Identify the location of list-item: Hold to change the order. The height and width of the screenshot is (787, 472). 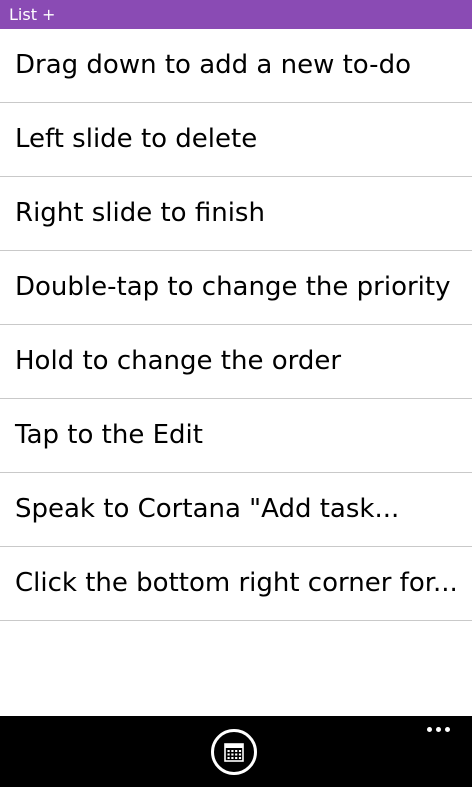
(236, 362).